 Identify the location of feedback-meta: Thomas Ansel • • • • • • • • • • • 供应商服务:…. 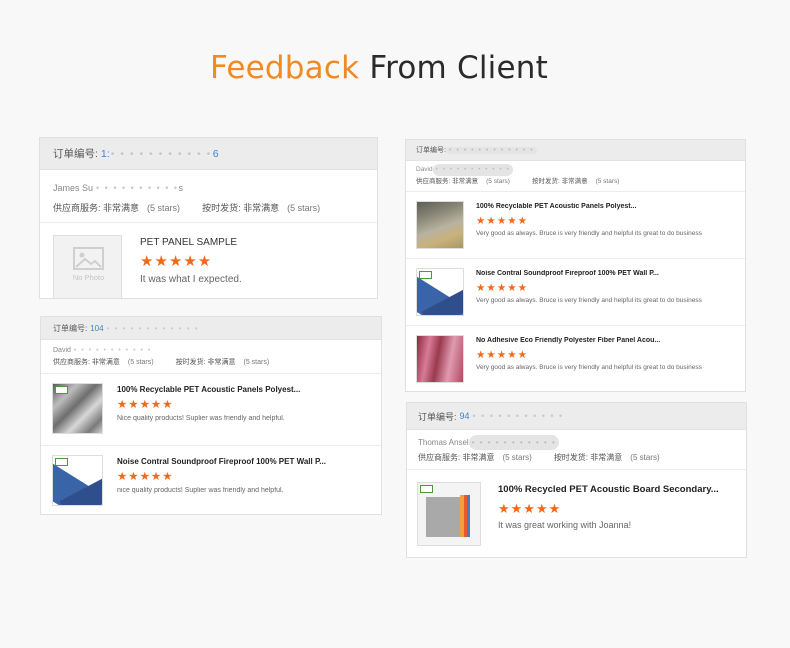
(576, 449).